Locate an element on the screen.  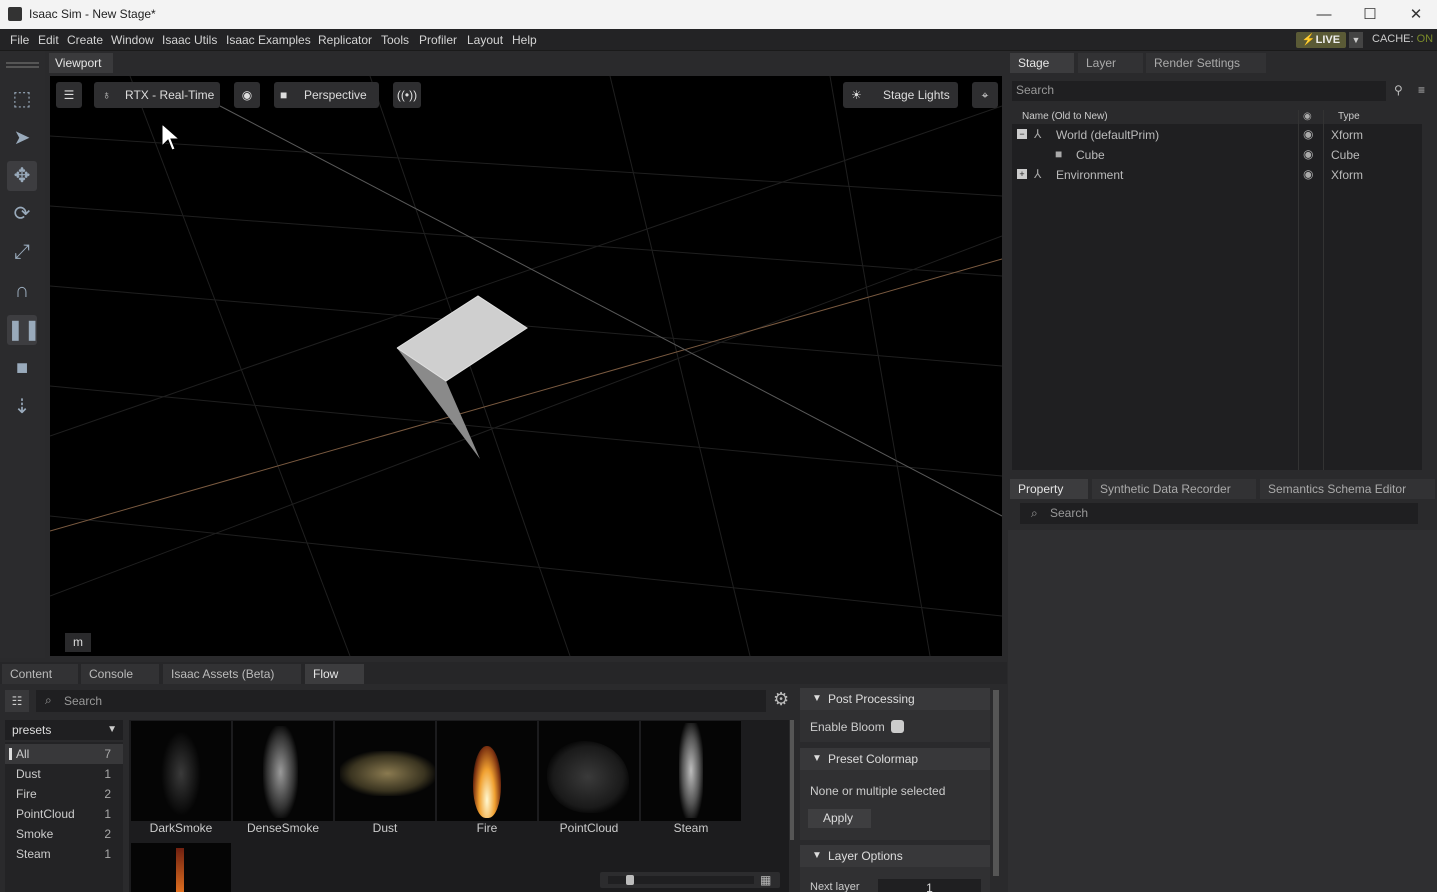
pause-icon: ❚❚ is located at coordinates (24, 330).